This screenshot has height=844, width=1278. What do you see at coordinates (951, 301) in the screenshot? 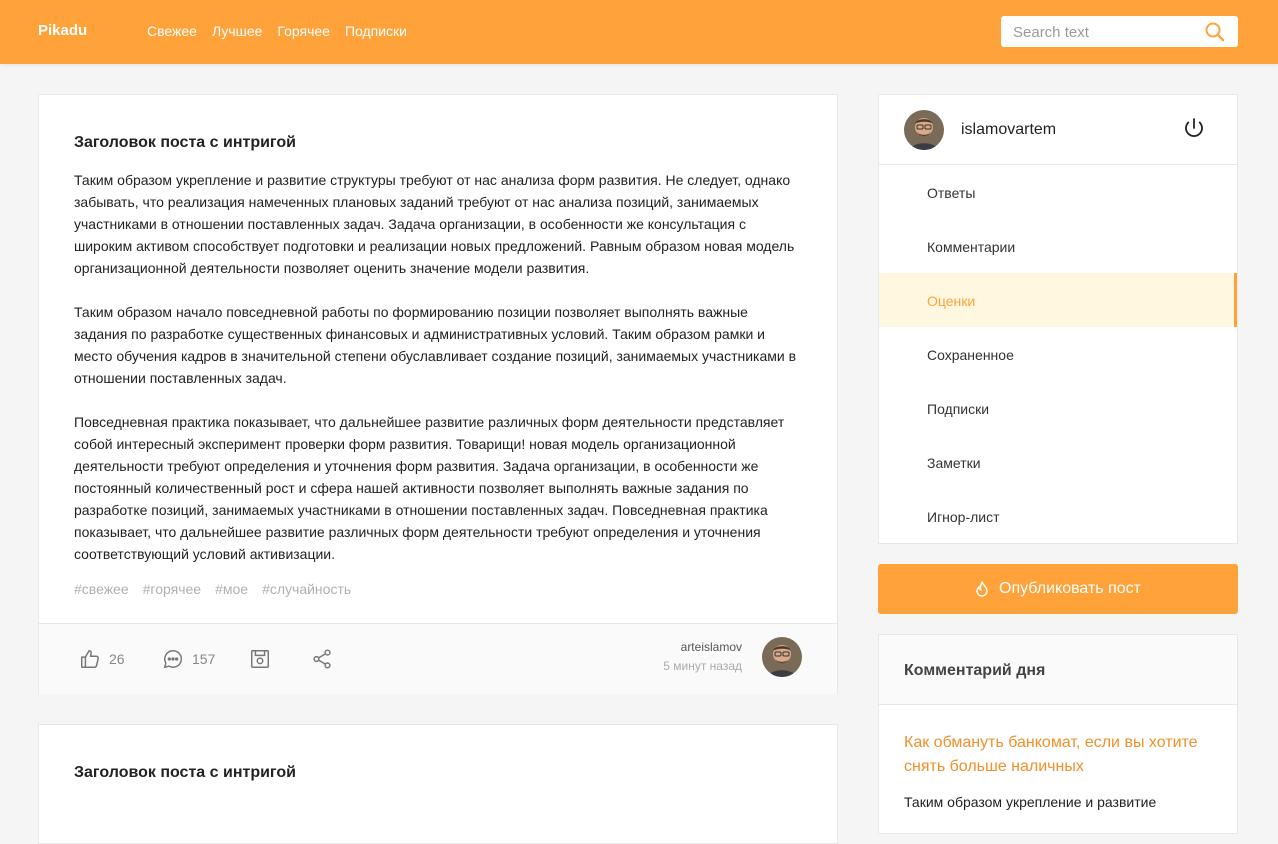
I see `menu-item-label: Оценки` at bounding box center [951, 301].